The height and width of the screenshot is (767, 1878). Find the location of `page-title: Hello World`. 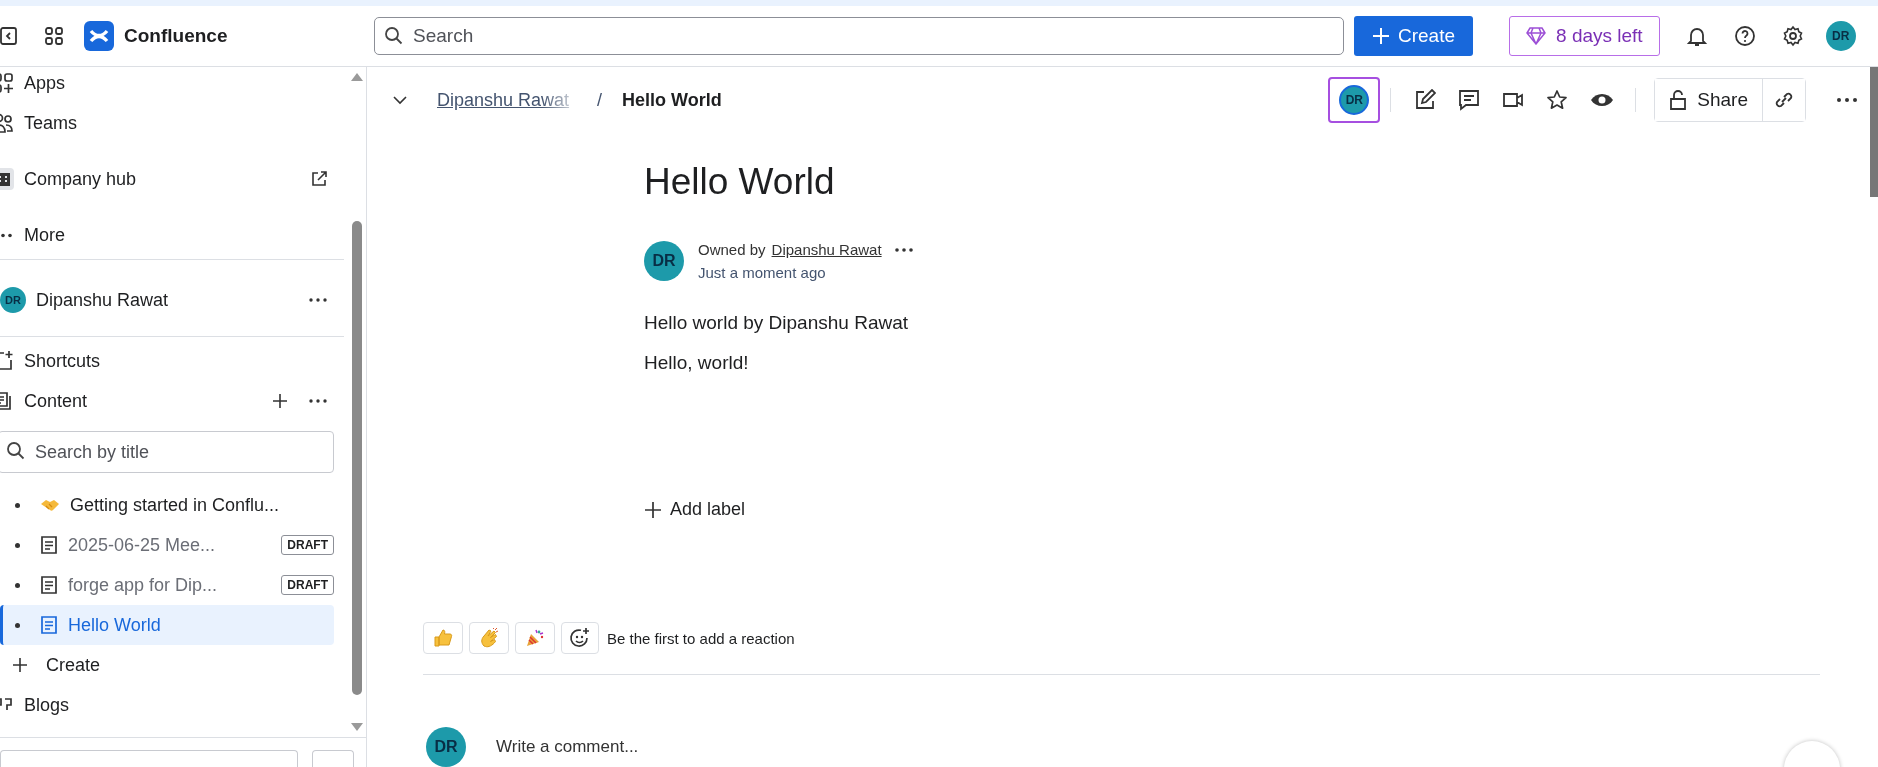

page-title: Hello World is located at coordinates (739, 182).